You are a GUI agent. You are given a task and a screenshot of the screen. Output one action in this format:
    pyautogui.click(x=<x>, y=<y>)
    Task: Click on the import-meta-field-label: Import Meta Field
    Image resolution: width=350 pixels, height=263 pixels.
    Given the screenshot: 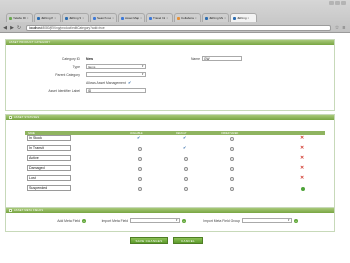 What is the action you would take?
    pyautogui.click(x=114, y=221)
    